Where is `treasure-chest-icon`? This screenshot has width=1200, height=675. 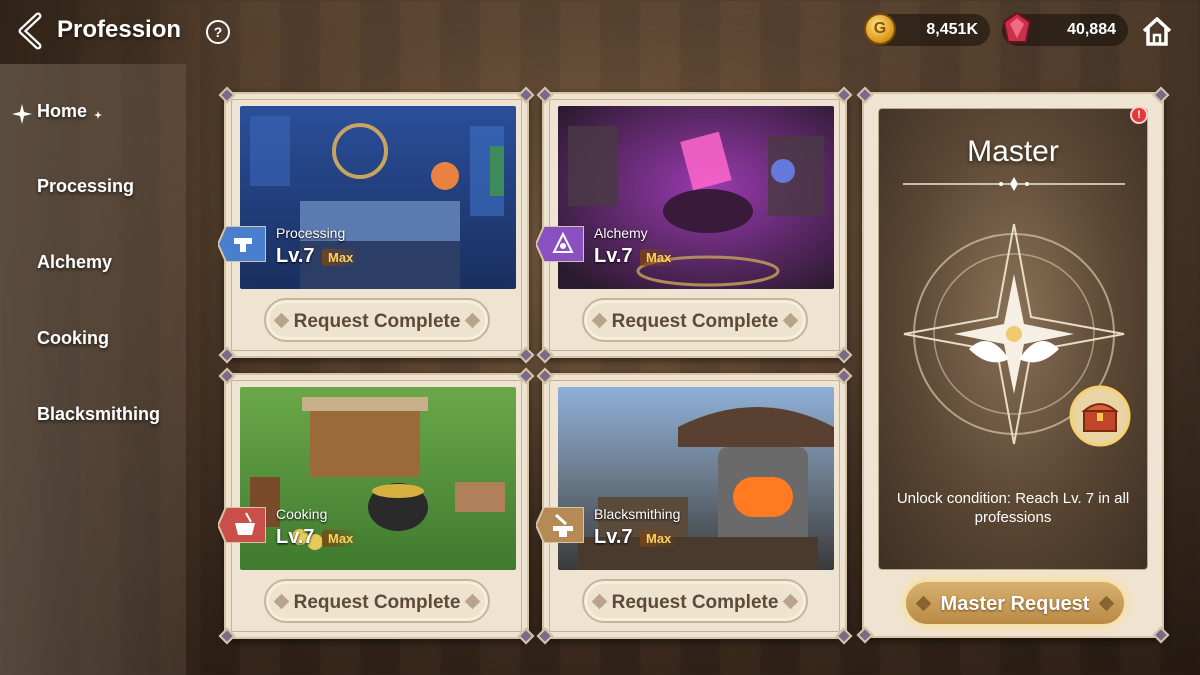 treasure-chest-icon is located at coordinates (1100, 416).